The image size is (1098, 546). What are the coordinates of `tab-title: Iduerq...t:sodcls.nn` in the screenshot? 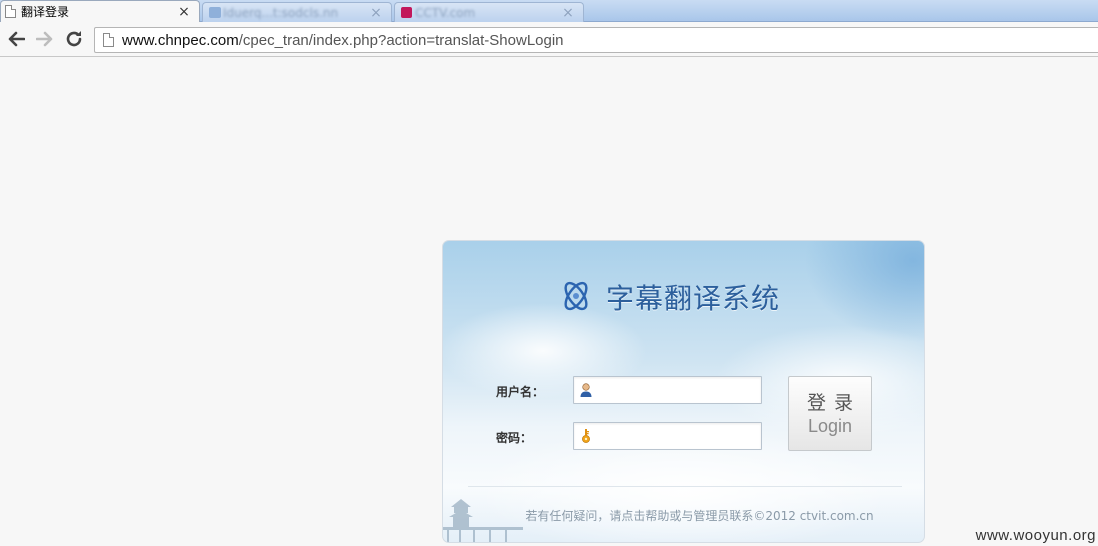 It's located at (281, 12).